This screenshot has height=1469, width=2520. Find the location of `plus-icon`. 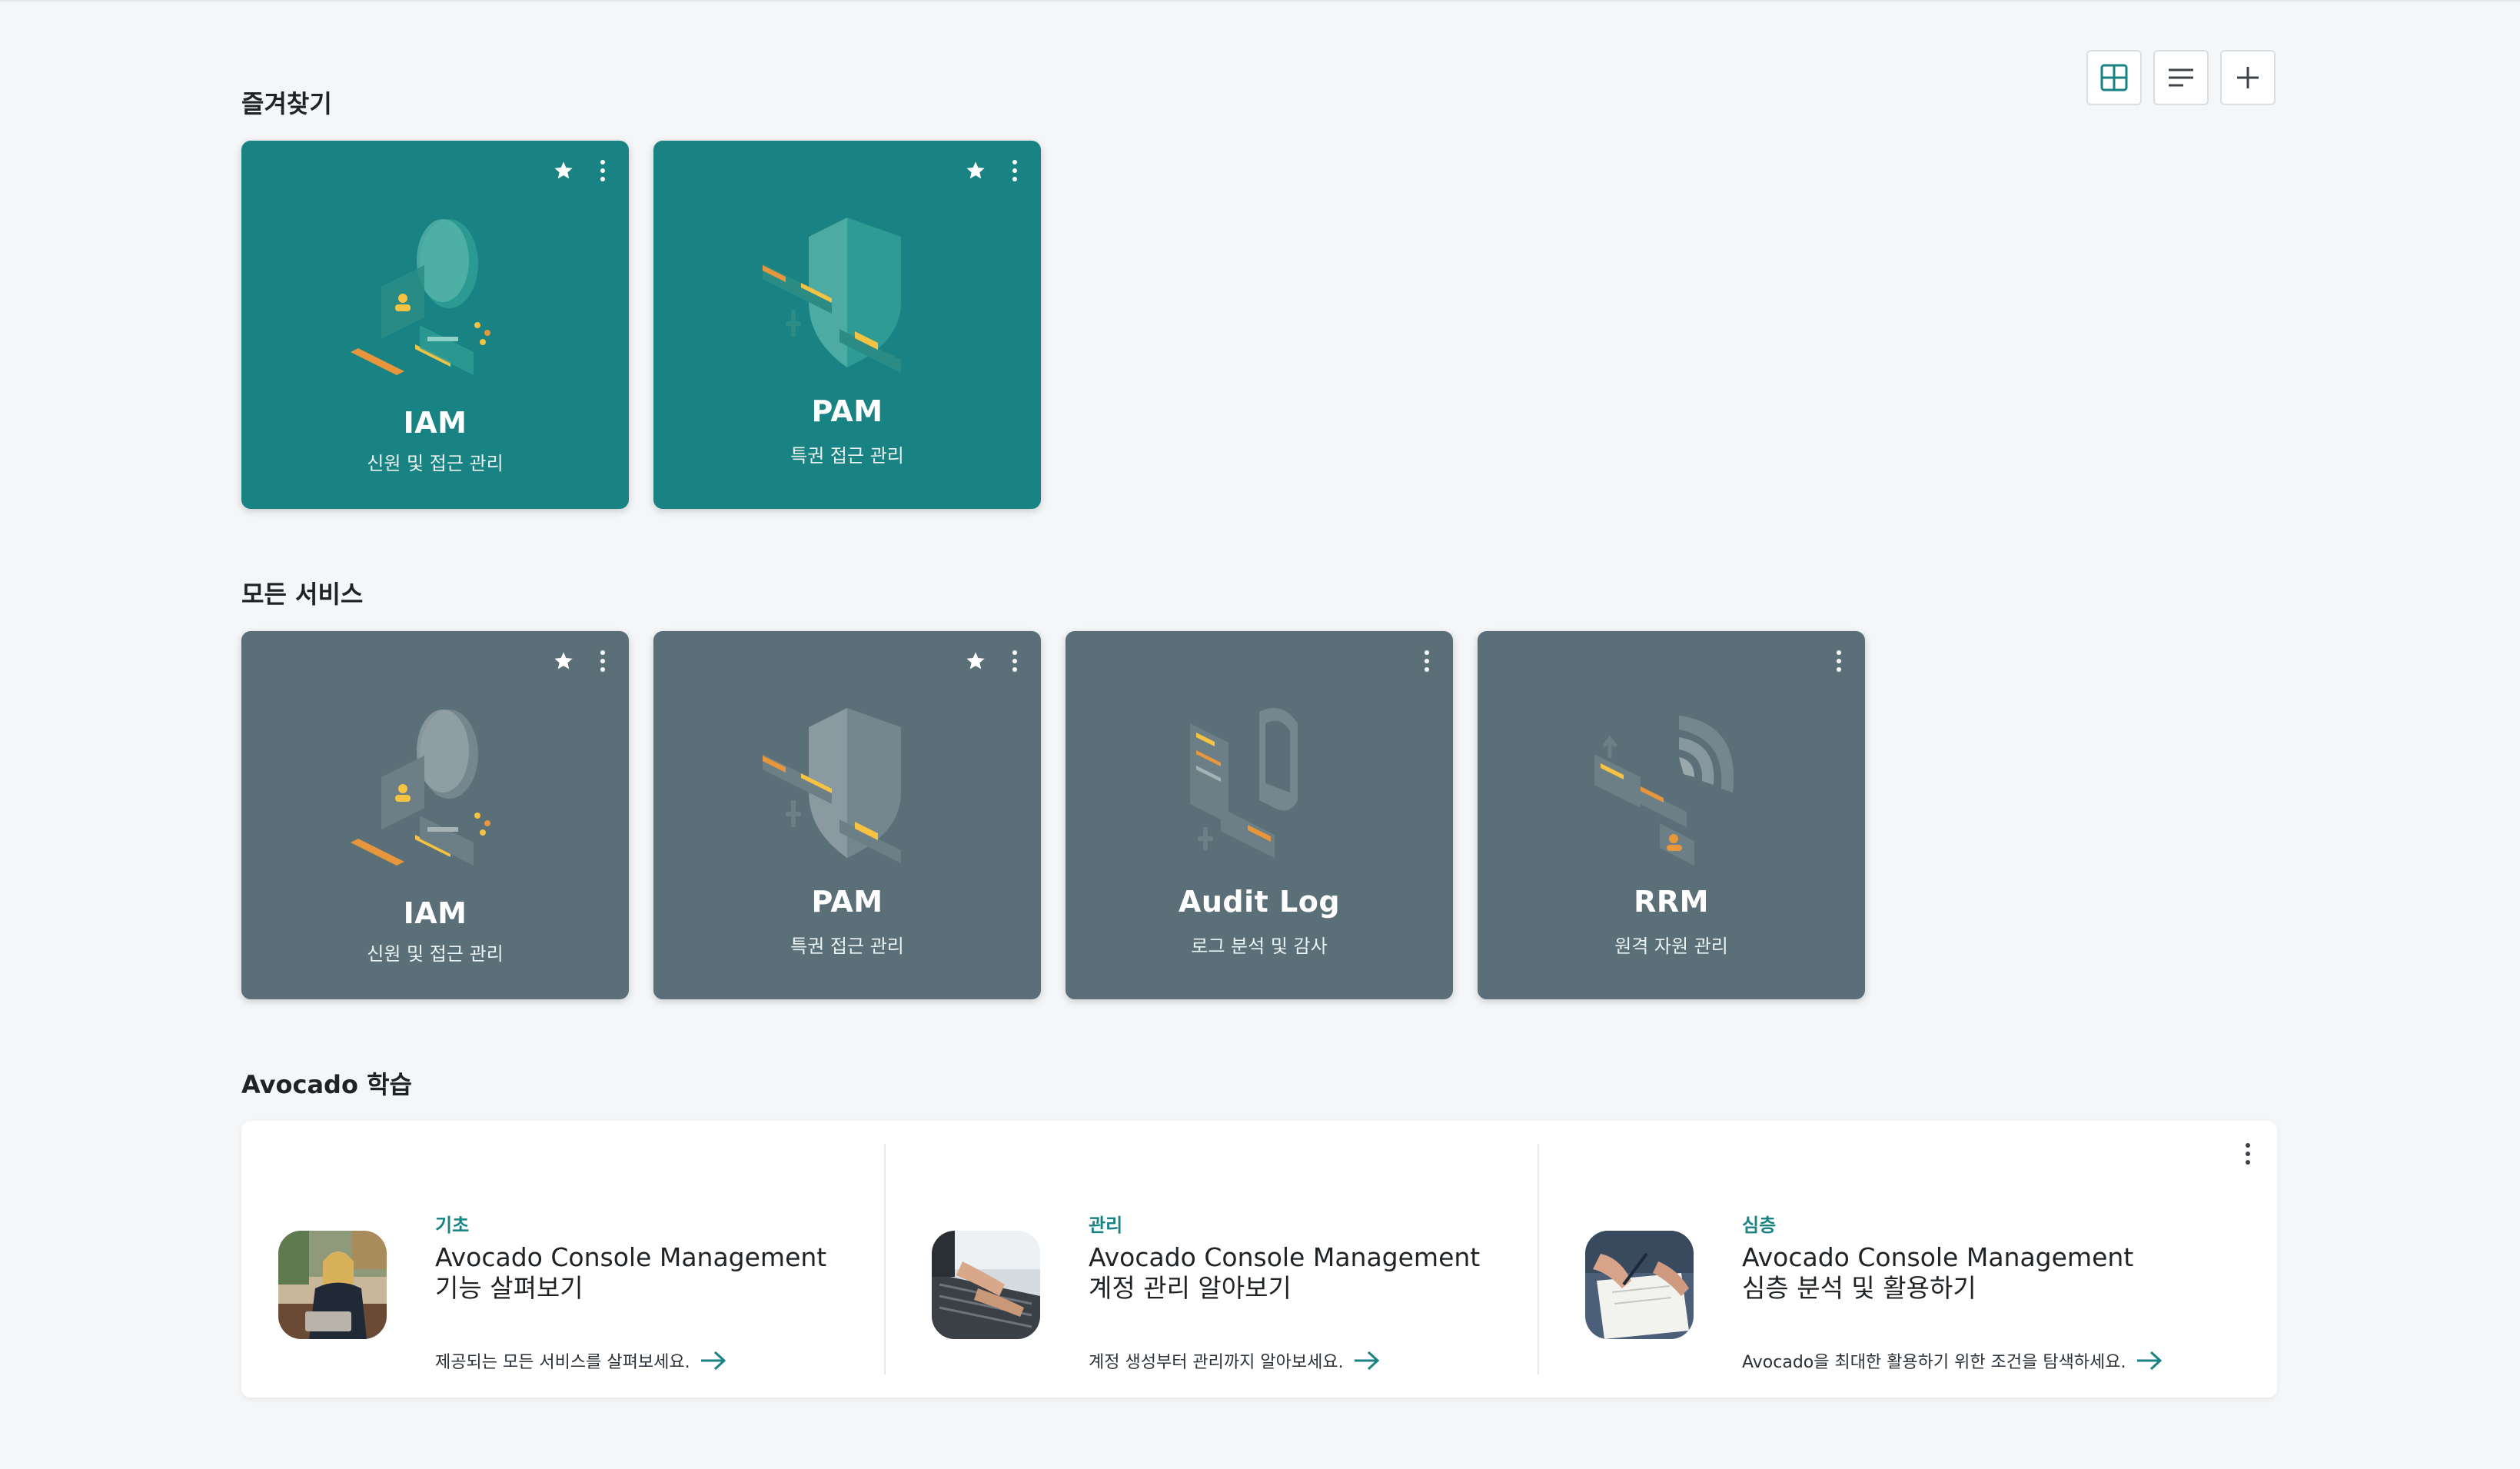

plus-icon is located at coordinates (2248, 77).